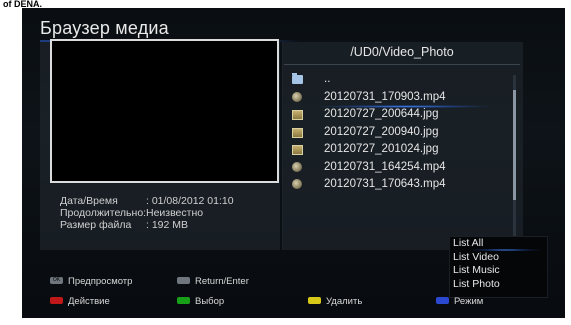 The width and height of the screenshot is (571, 325). I want to click on current-path: /UD0/Video_Photo, so click(402, 52).